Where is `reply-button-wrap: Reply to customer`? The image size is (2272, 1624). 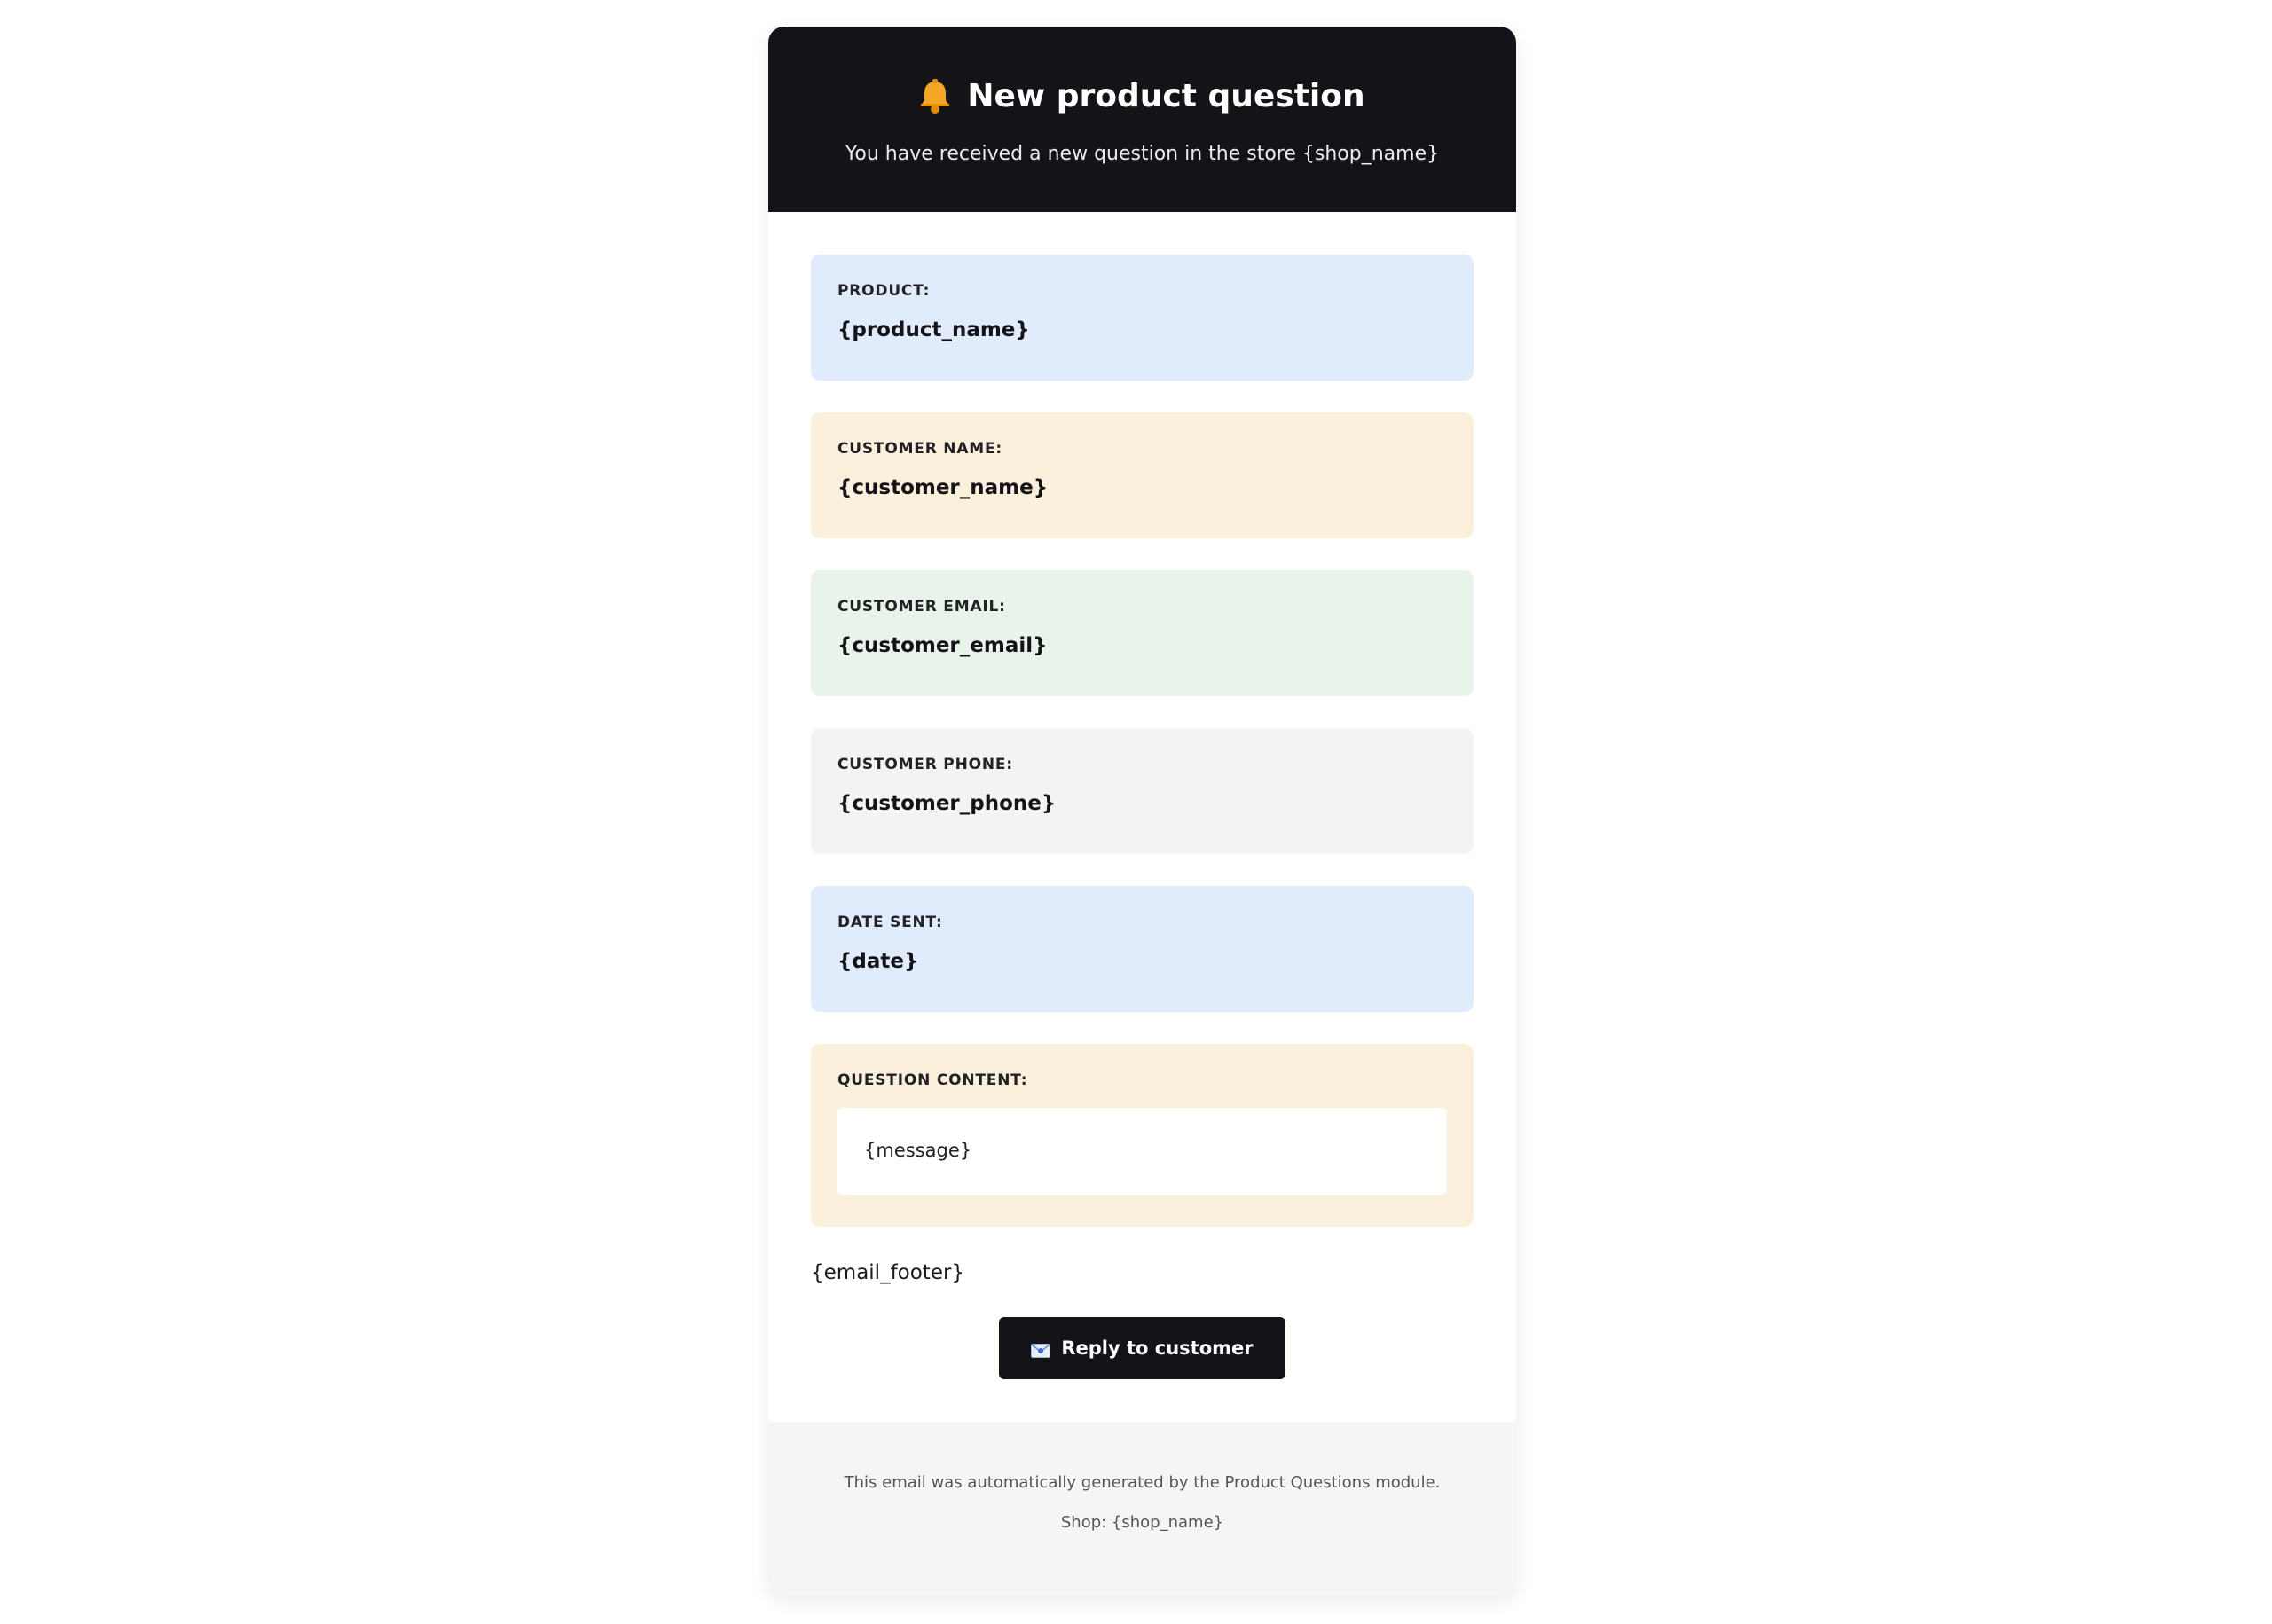
reply-button-wrap: Reply to customer is located at coordinates (1142, 1348).